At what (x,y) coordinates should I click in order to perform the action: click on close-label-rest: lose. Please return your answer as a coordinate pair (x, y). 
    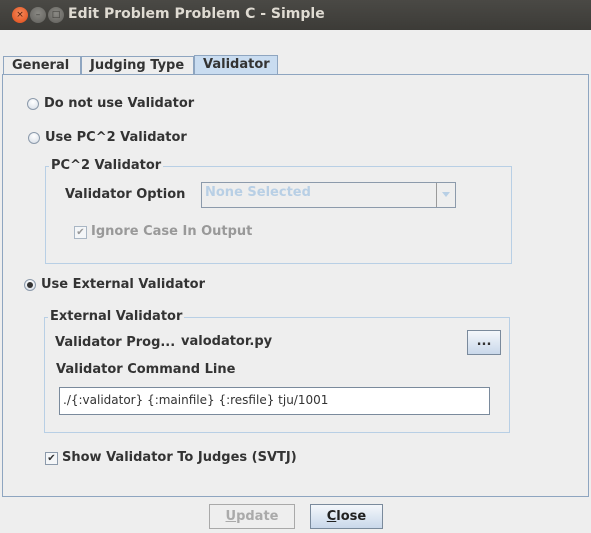
    Looking at the image, I should click on (351, 516).